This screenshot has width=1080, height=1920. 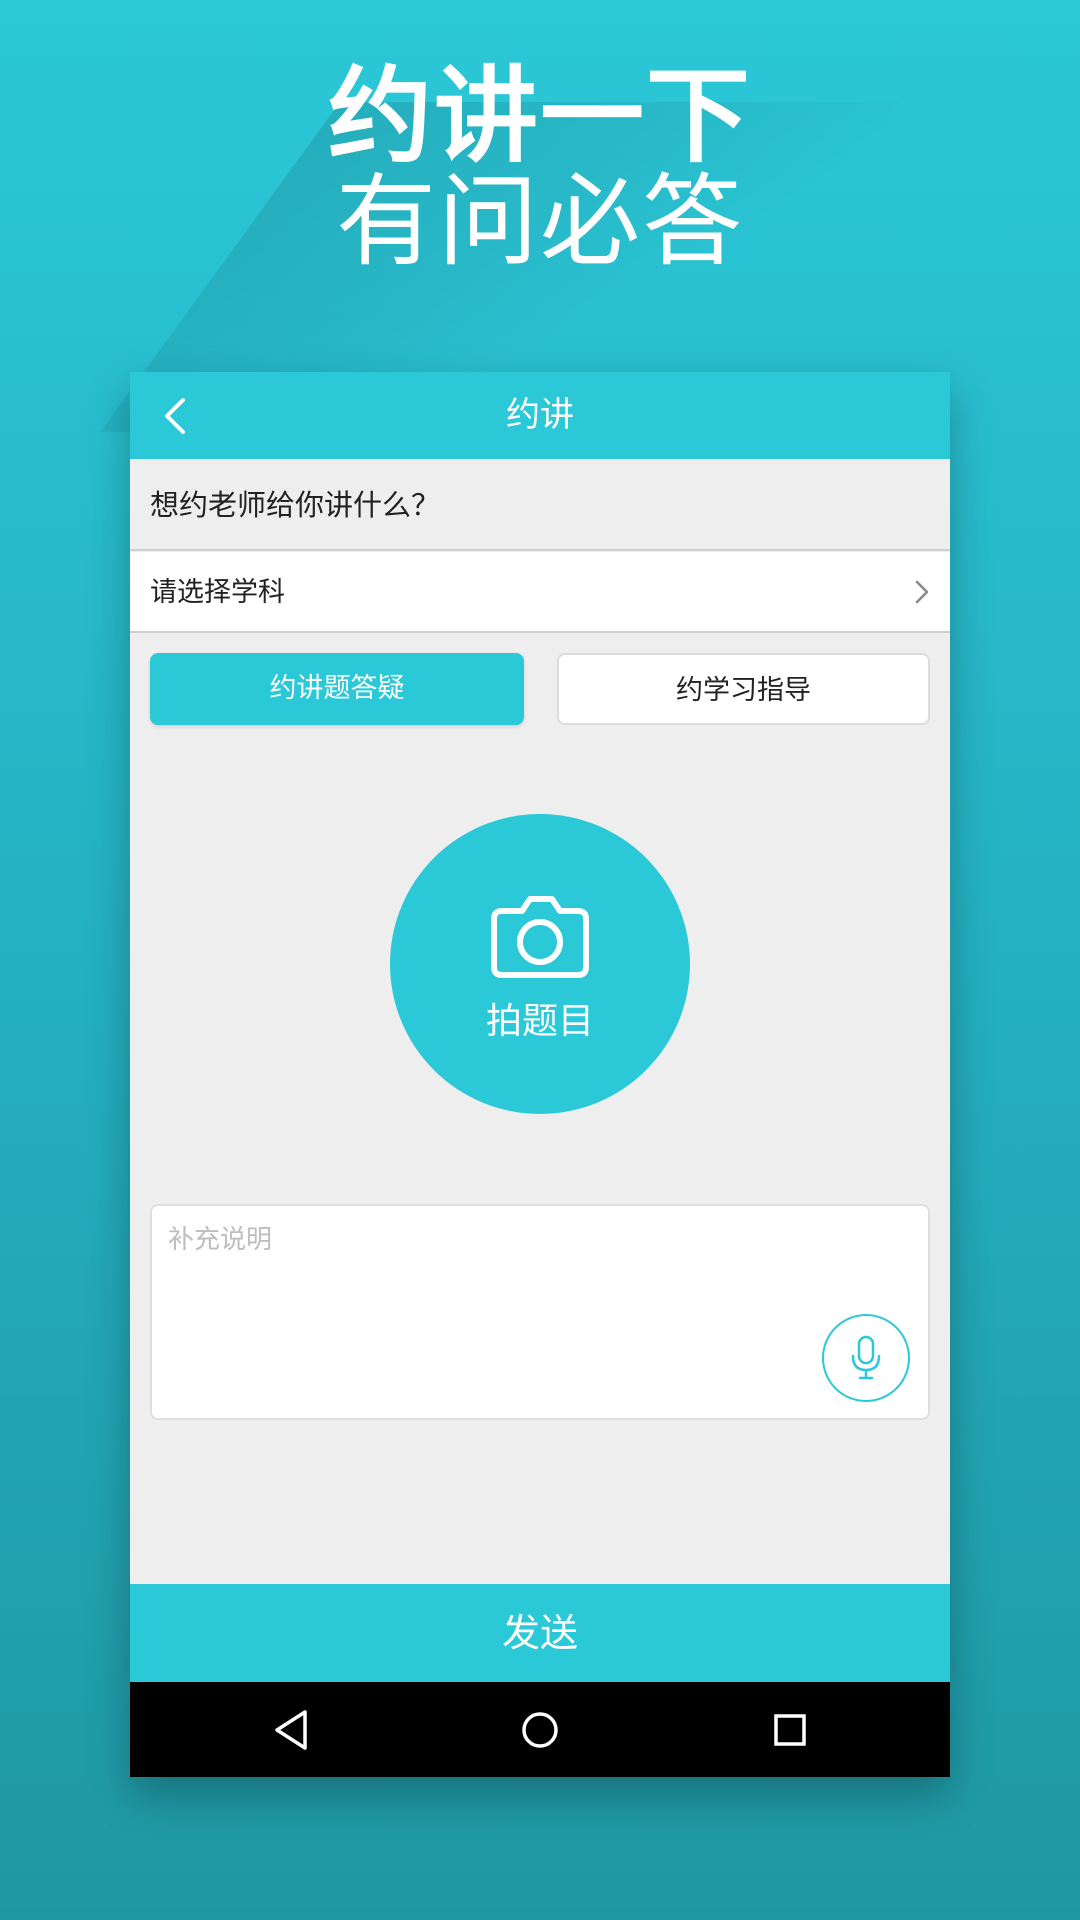 I want to click on question-header: 想约老师给你讲什么？, so click(x=540, y=505).